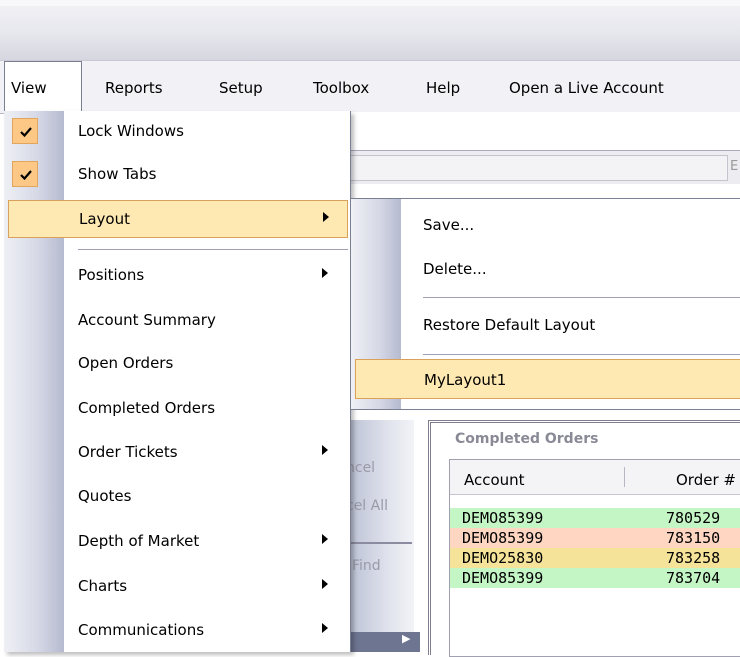 This screenshot has height=657, width=740. I want to click on table-row: DEMO25830 783258, so click(595, 558).